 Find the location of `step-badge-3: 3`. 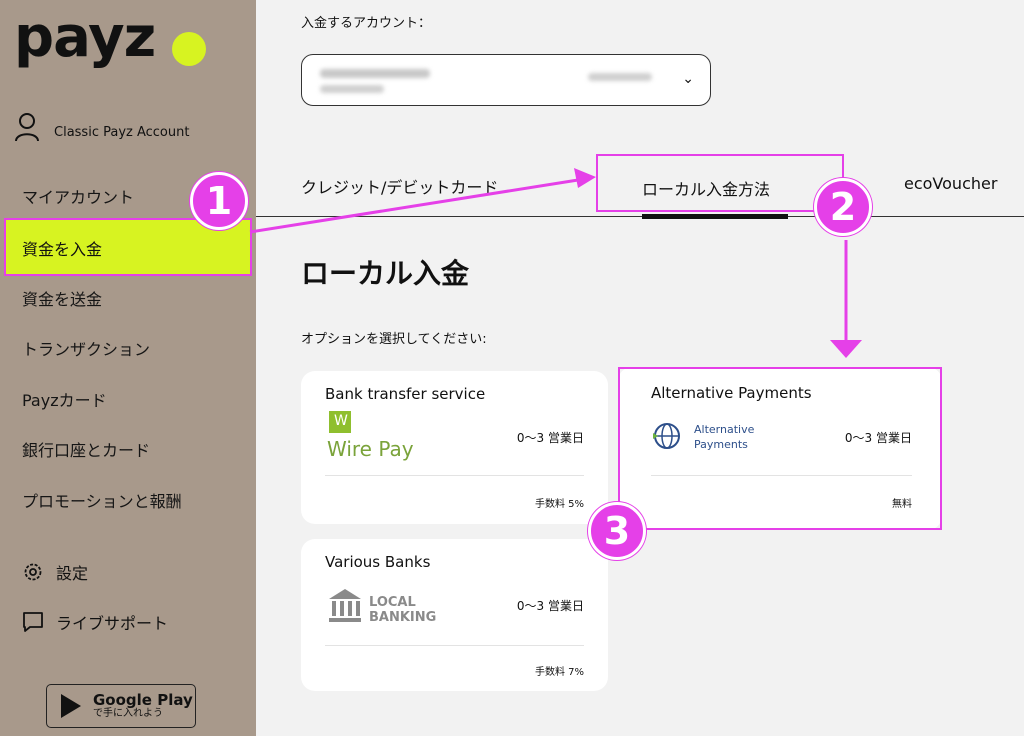

step-badge-3: 3 is located at coordinates (617, 531).